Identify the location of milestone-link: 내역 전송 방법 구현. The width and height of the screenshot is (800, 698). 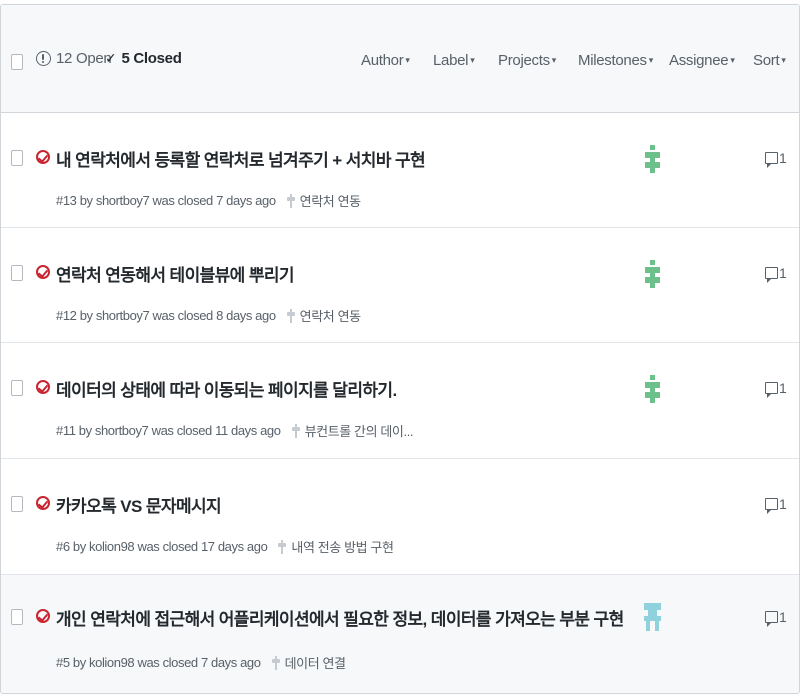
(342, 546).